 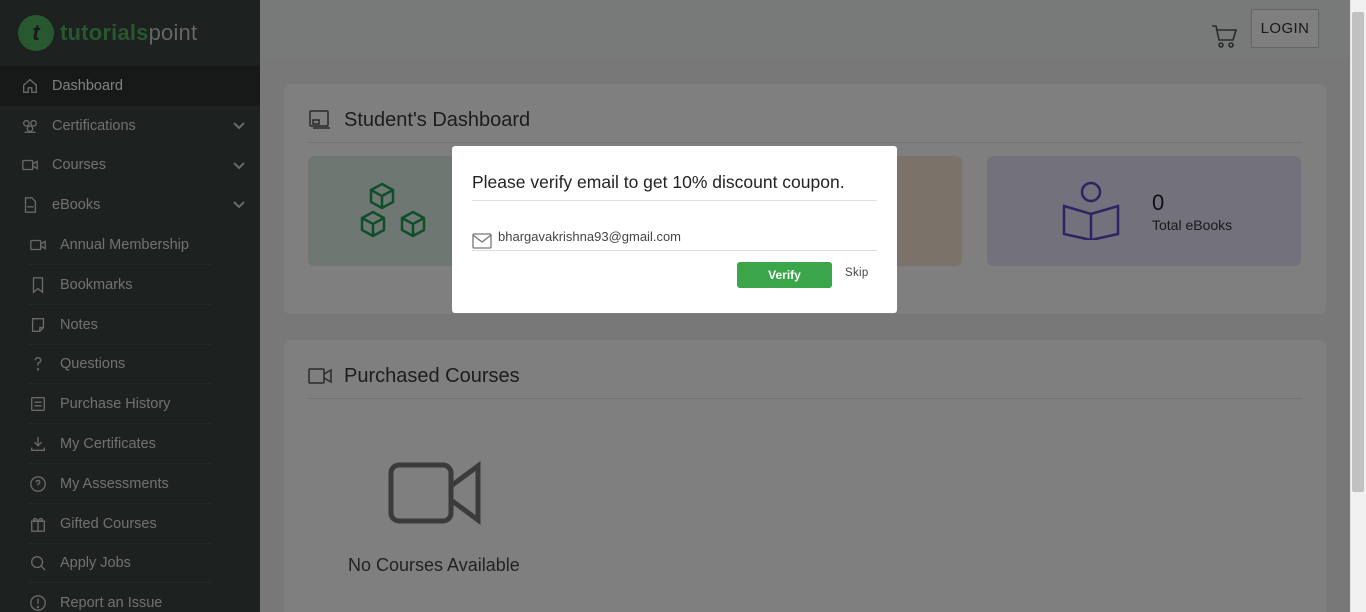 What do you see at coordinates (784, 275) in the screenshot?
I see `verify-button: Verify` at bounding box center [784, 275].